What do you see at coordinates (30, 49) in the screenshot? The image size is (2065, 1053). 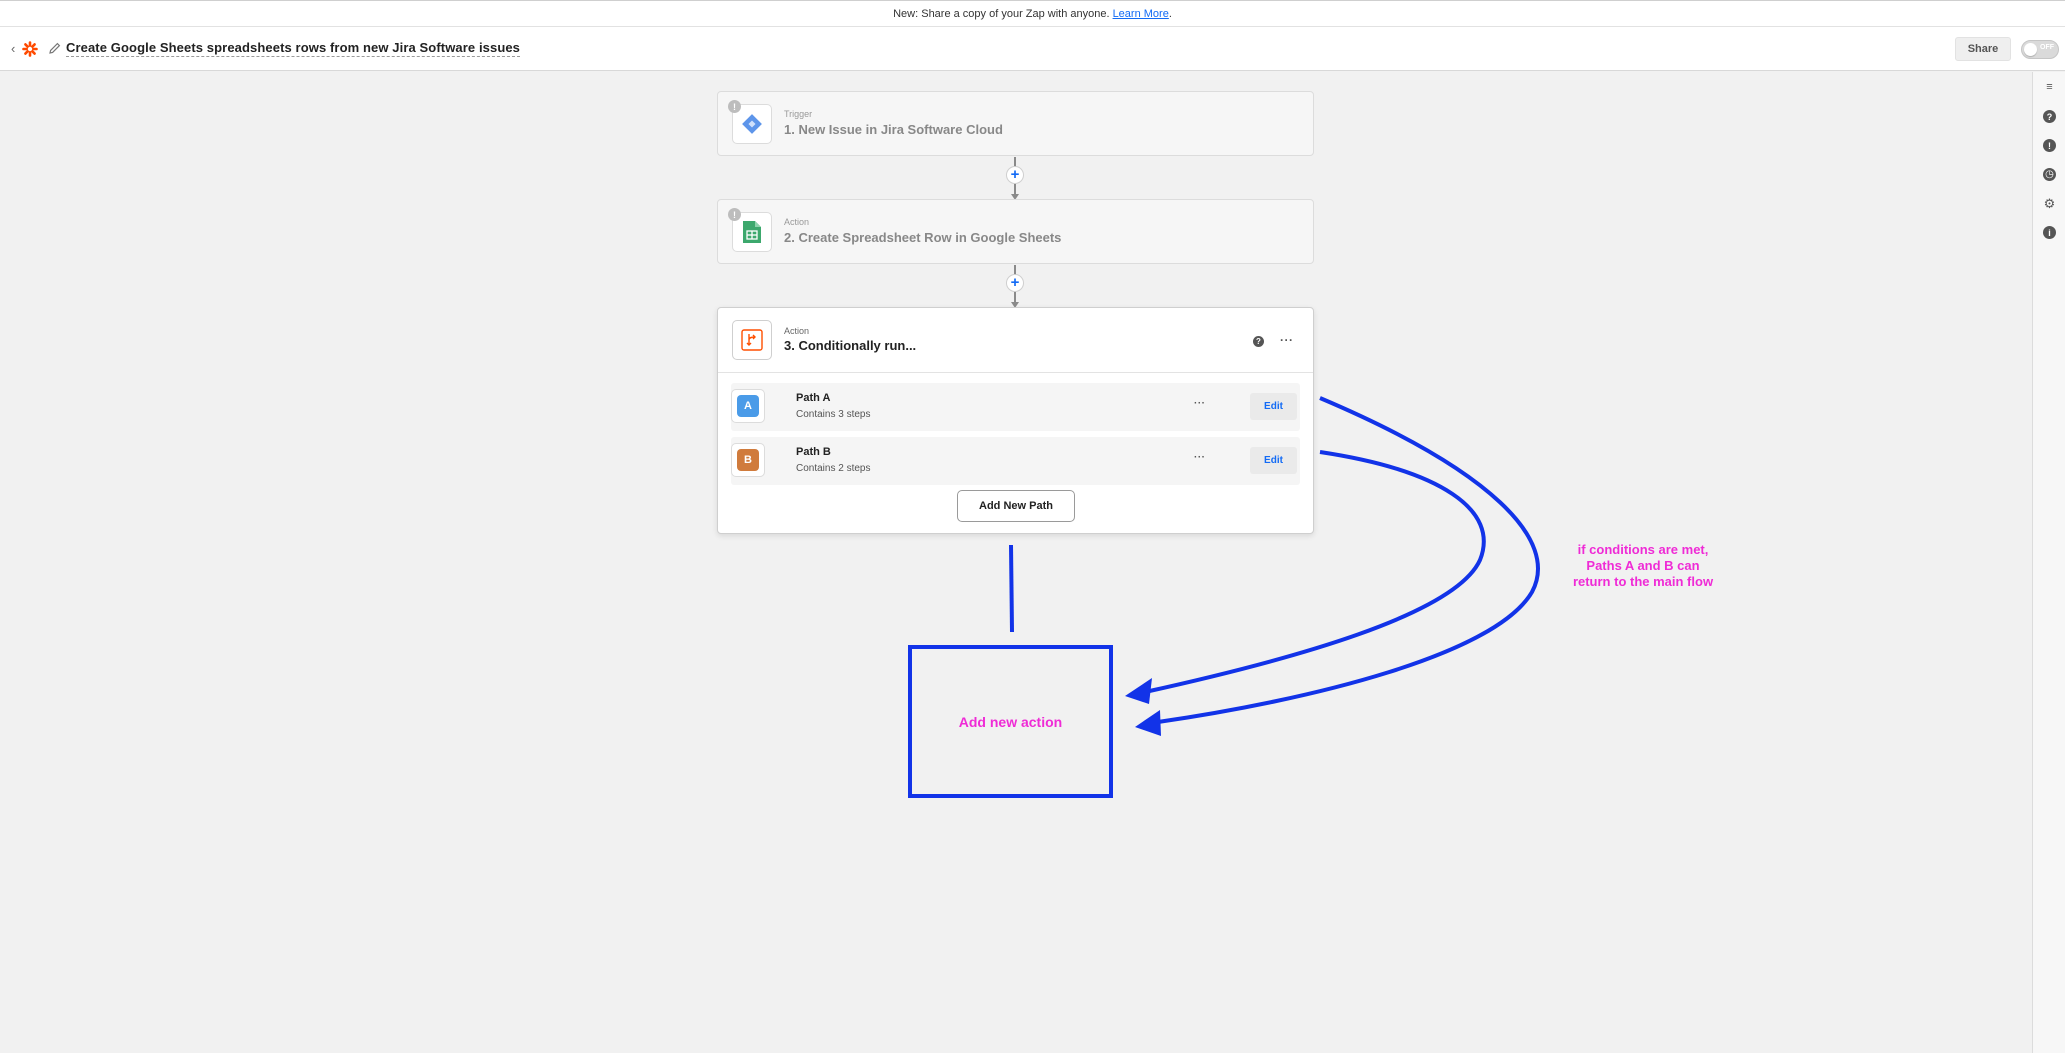 I see `zapier-logo-icon` at bounding box center [30, 49].